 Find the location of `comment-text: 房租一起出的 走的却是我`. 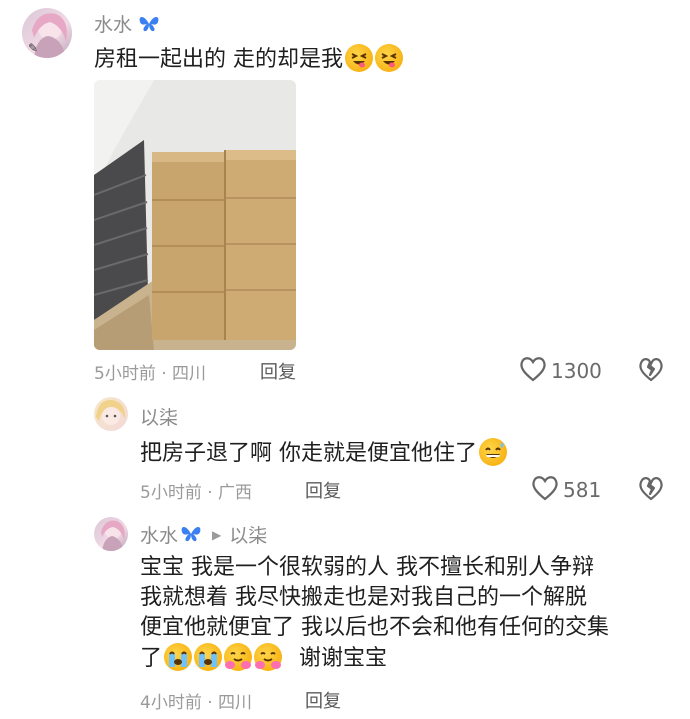

comment-text: 房租一起出的 走的却是我 is located at coordinates (248, 59).